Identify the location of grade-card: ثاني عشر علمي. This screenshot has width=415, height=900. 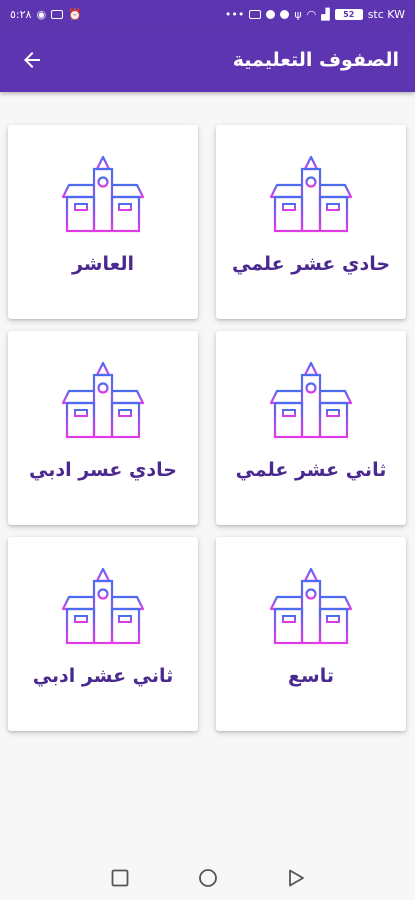
(311, 428).